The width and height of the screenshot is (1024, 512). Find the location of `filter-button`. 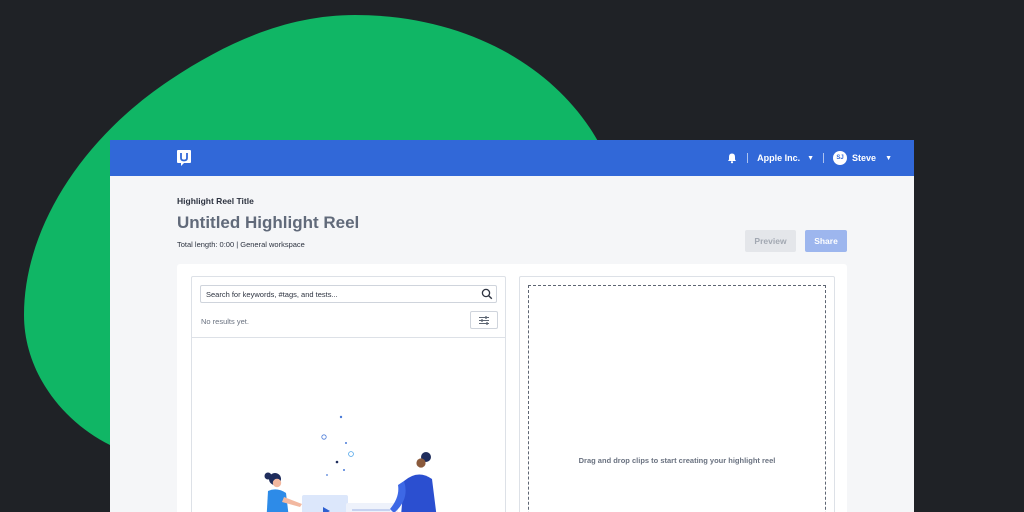

filter-button is located at coordinates (484, 320).